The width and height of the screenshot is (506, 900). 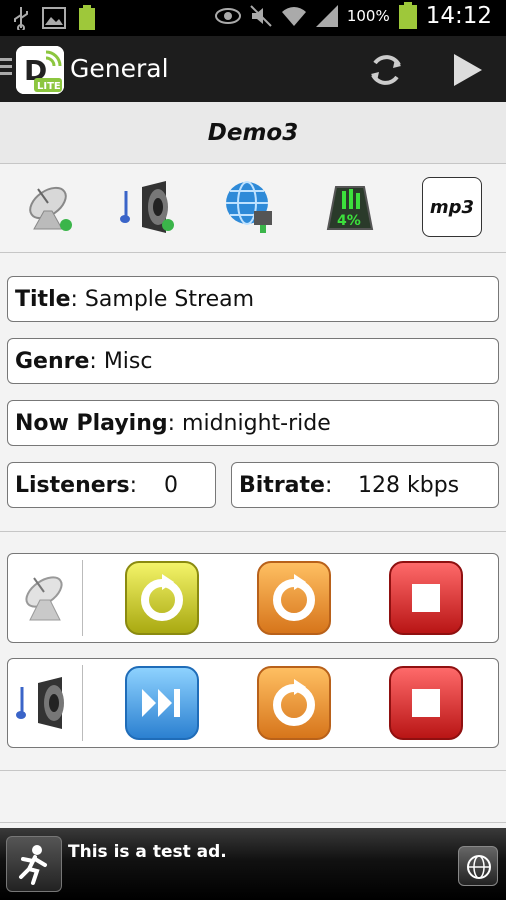 I want to click on player-control-row, so click(x=253, y=703).